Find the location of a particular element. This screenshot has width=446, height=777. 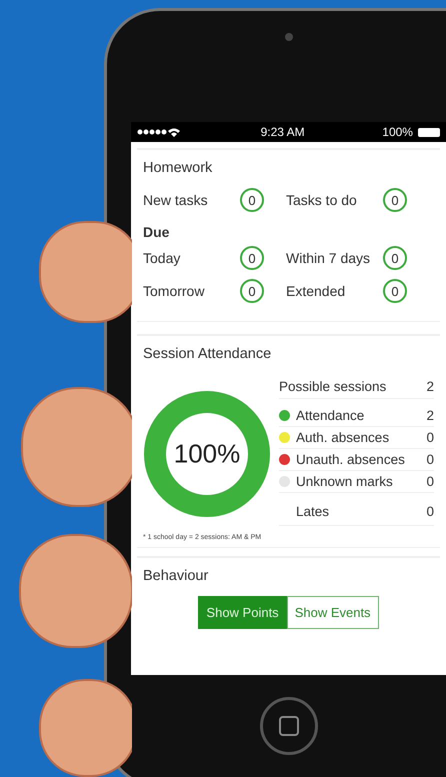

toggle-button: Show Events is located at coordinates (332, 612).